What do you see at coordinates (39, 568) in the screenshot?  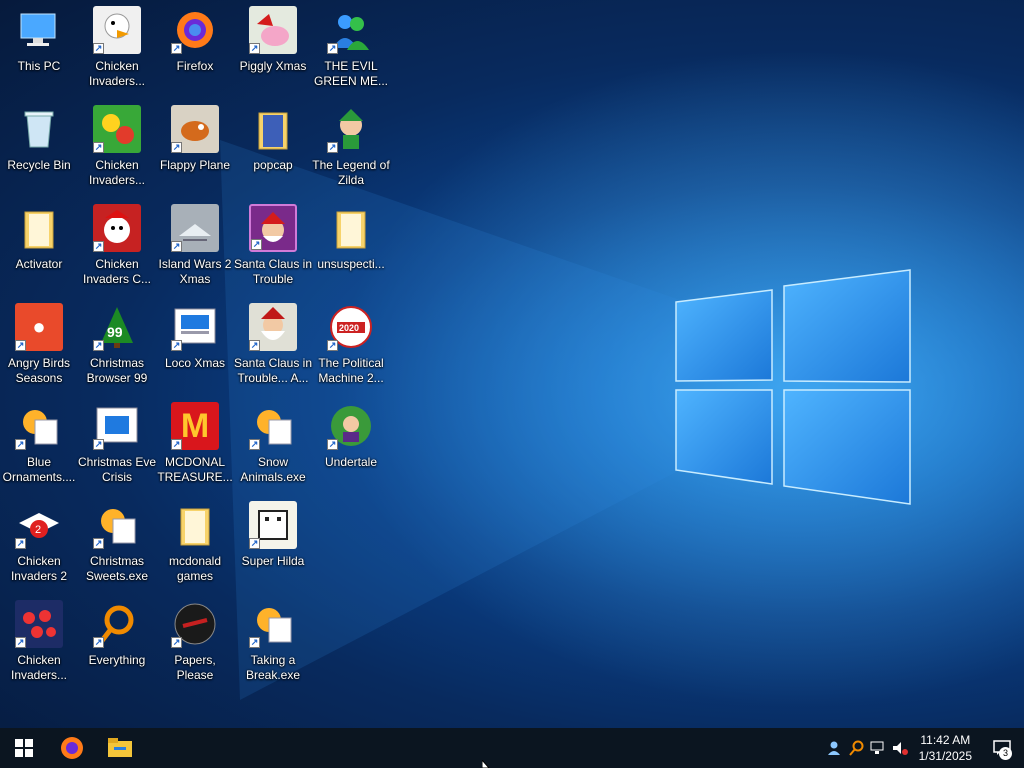 I see `icon-label: Chicken Invaders 2` at bounding box center [39, 568].